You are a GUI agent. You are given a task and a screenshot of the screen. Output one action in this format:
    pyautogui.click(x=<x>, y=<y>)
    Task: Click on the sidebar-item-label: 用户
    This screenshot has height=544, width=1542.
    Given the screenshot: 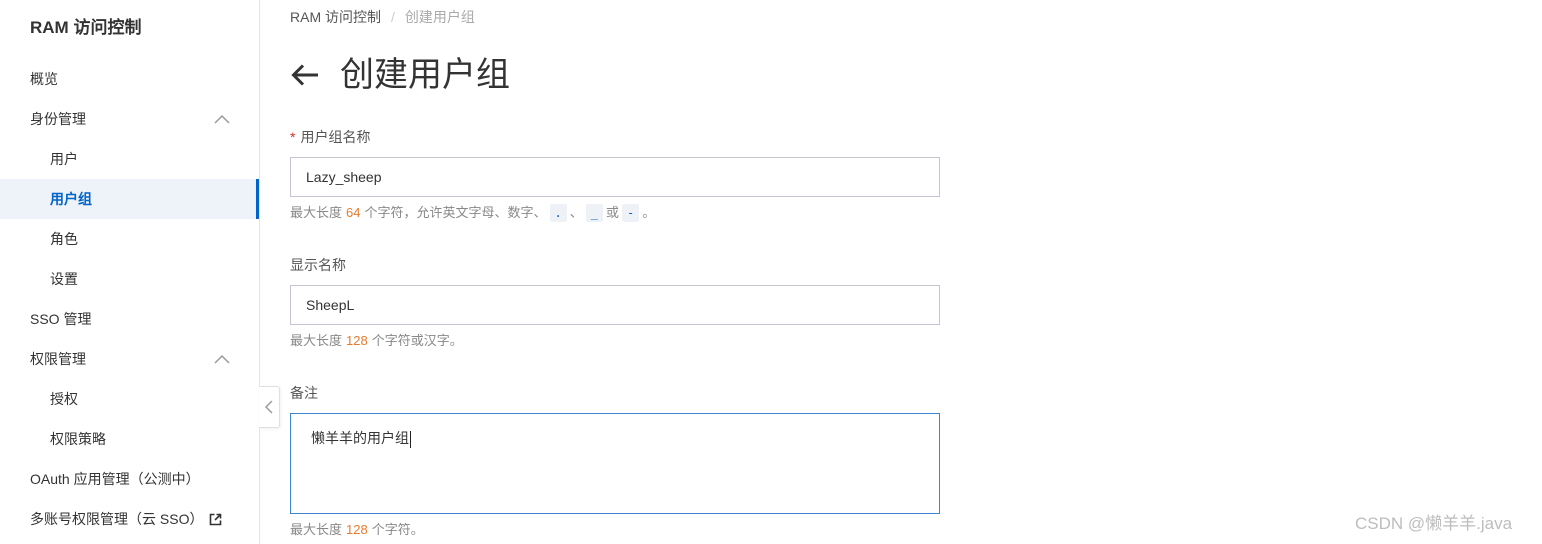 What is the action you would take?
    pyautogui.click(x=64, y=159)
    